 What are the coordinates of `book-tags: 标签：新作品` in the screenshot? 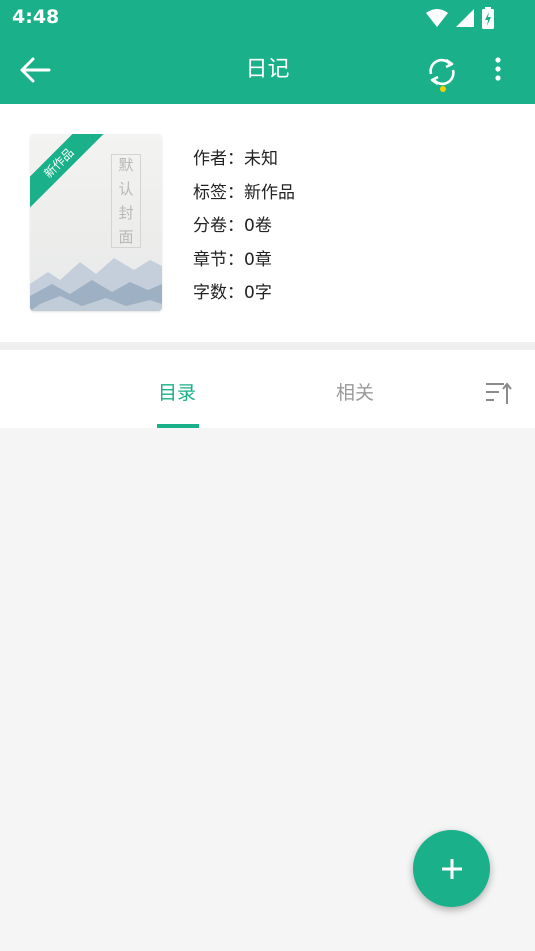 It's located at (244, 192).